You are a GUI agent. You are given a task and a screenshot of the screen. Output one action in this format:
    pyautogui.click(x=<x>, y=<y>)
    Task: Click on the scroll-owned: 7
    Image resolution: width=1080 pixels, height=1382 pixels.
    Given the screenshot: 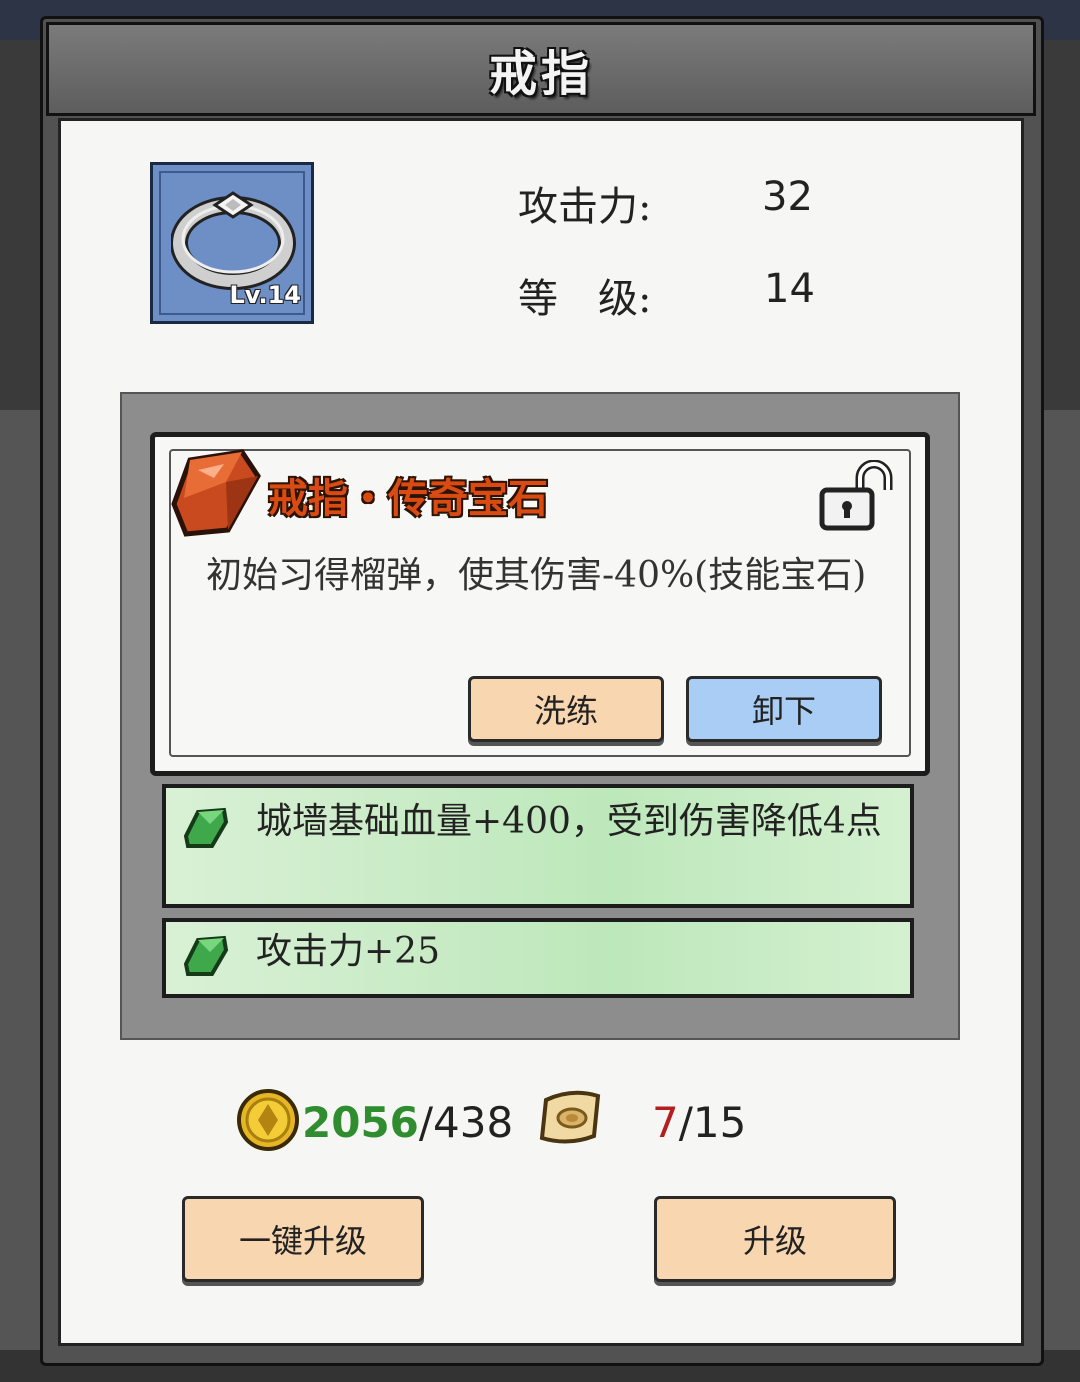 What is the action you would take?
    pyautogui.click(x=665, y=1122)
    